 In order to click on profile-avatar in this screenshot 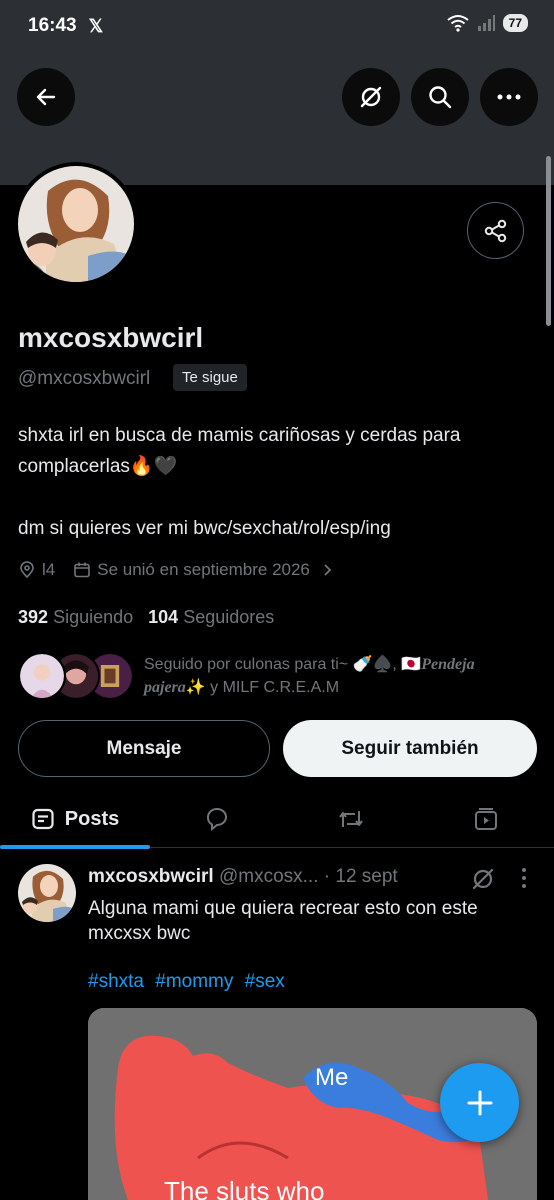, I will do `click(76, 224)`.